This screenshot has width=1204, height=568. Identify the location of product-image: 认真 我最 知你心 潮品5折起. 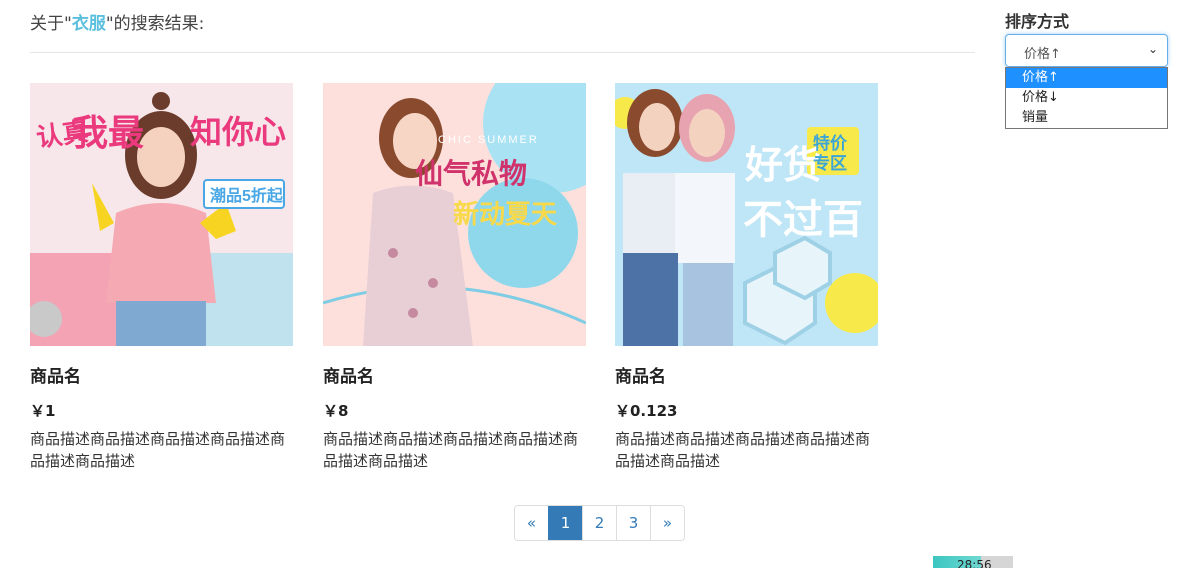
(161, 214).